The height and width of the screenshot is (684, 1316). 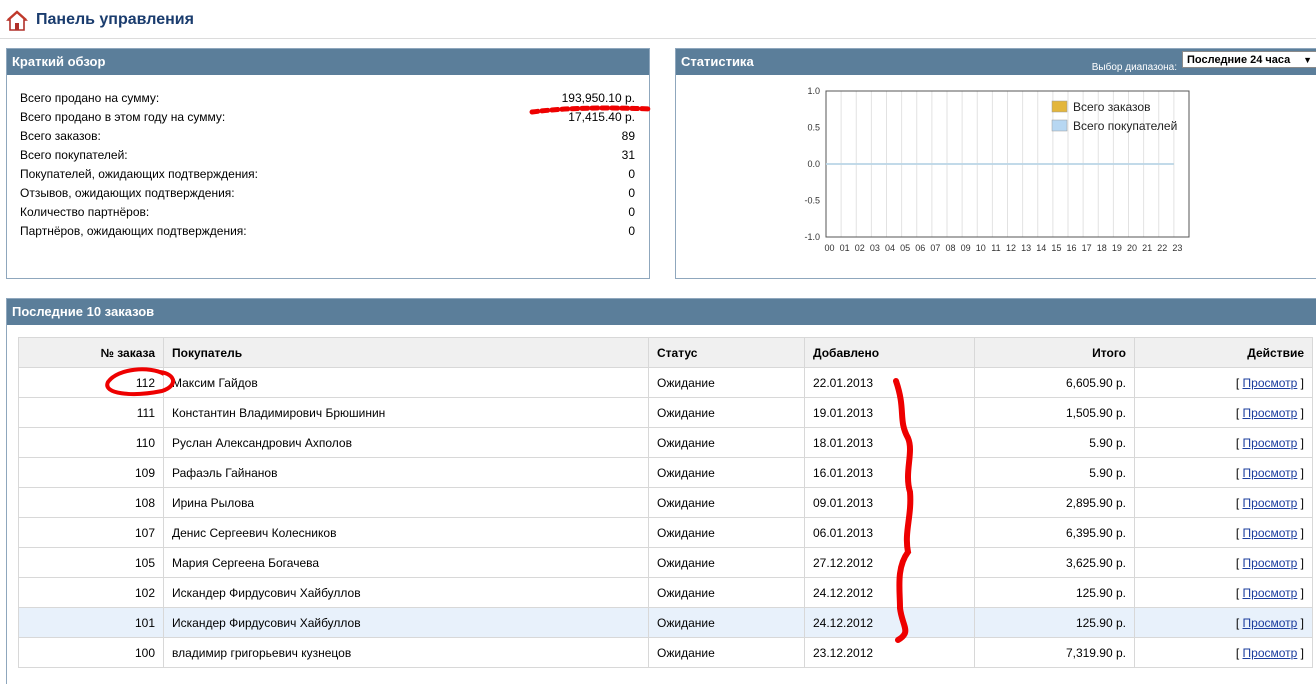 What do you see at coordinates (406, 352) in the screenshot?
I see `col-customer: Покупатель` at bounding box center [406, 352].